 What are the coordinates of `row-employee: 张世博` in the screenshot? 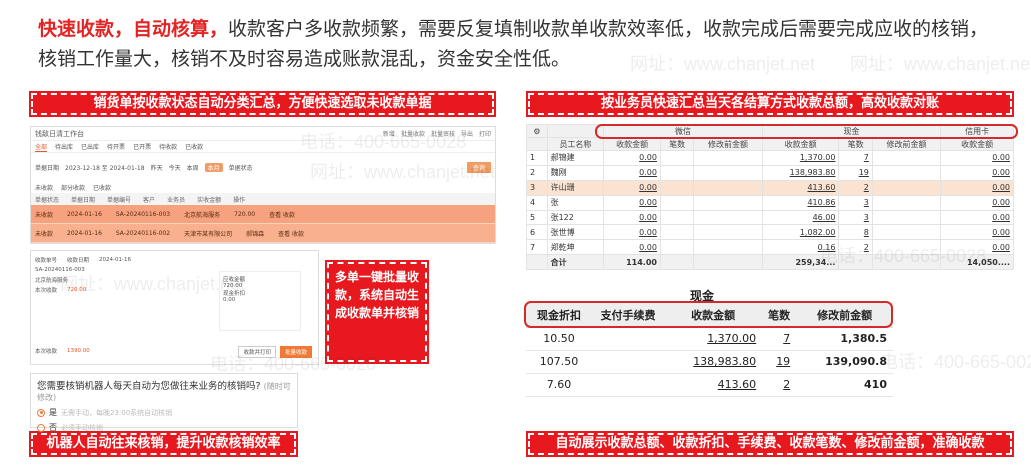 It's located at (575, 232).